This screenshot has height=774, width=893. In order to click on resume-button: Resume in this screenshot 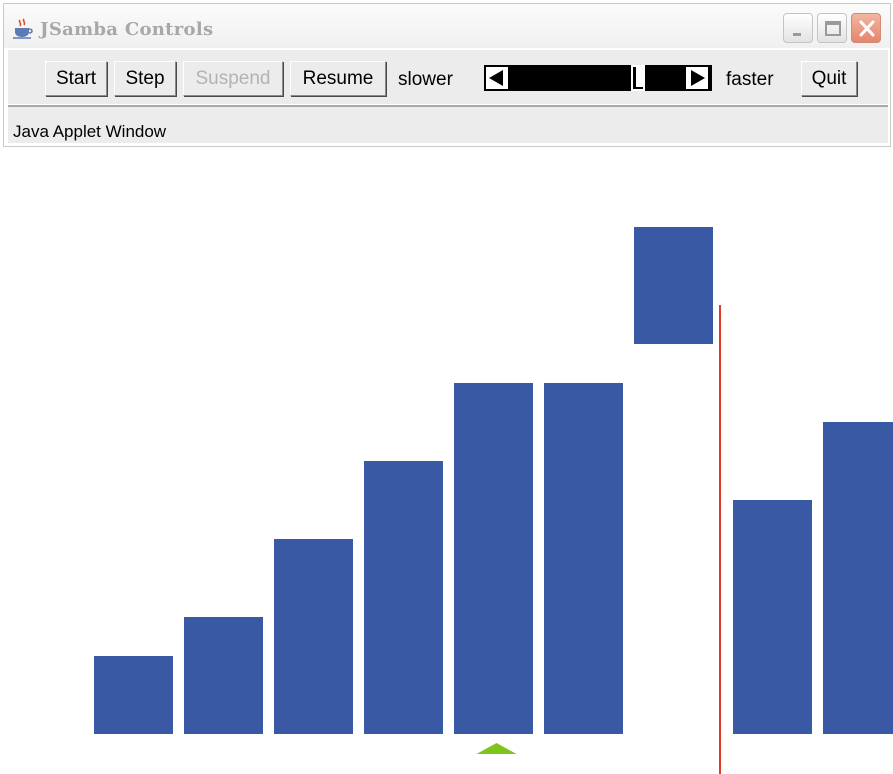, I will do `click(338, 78)`.